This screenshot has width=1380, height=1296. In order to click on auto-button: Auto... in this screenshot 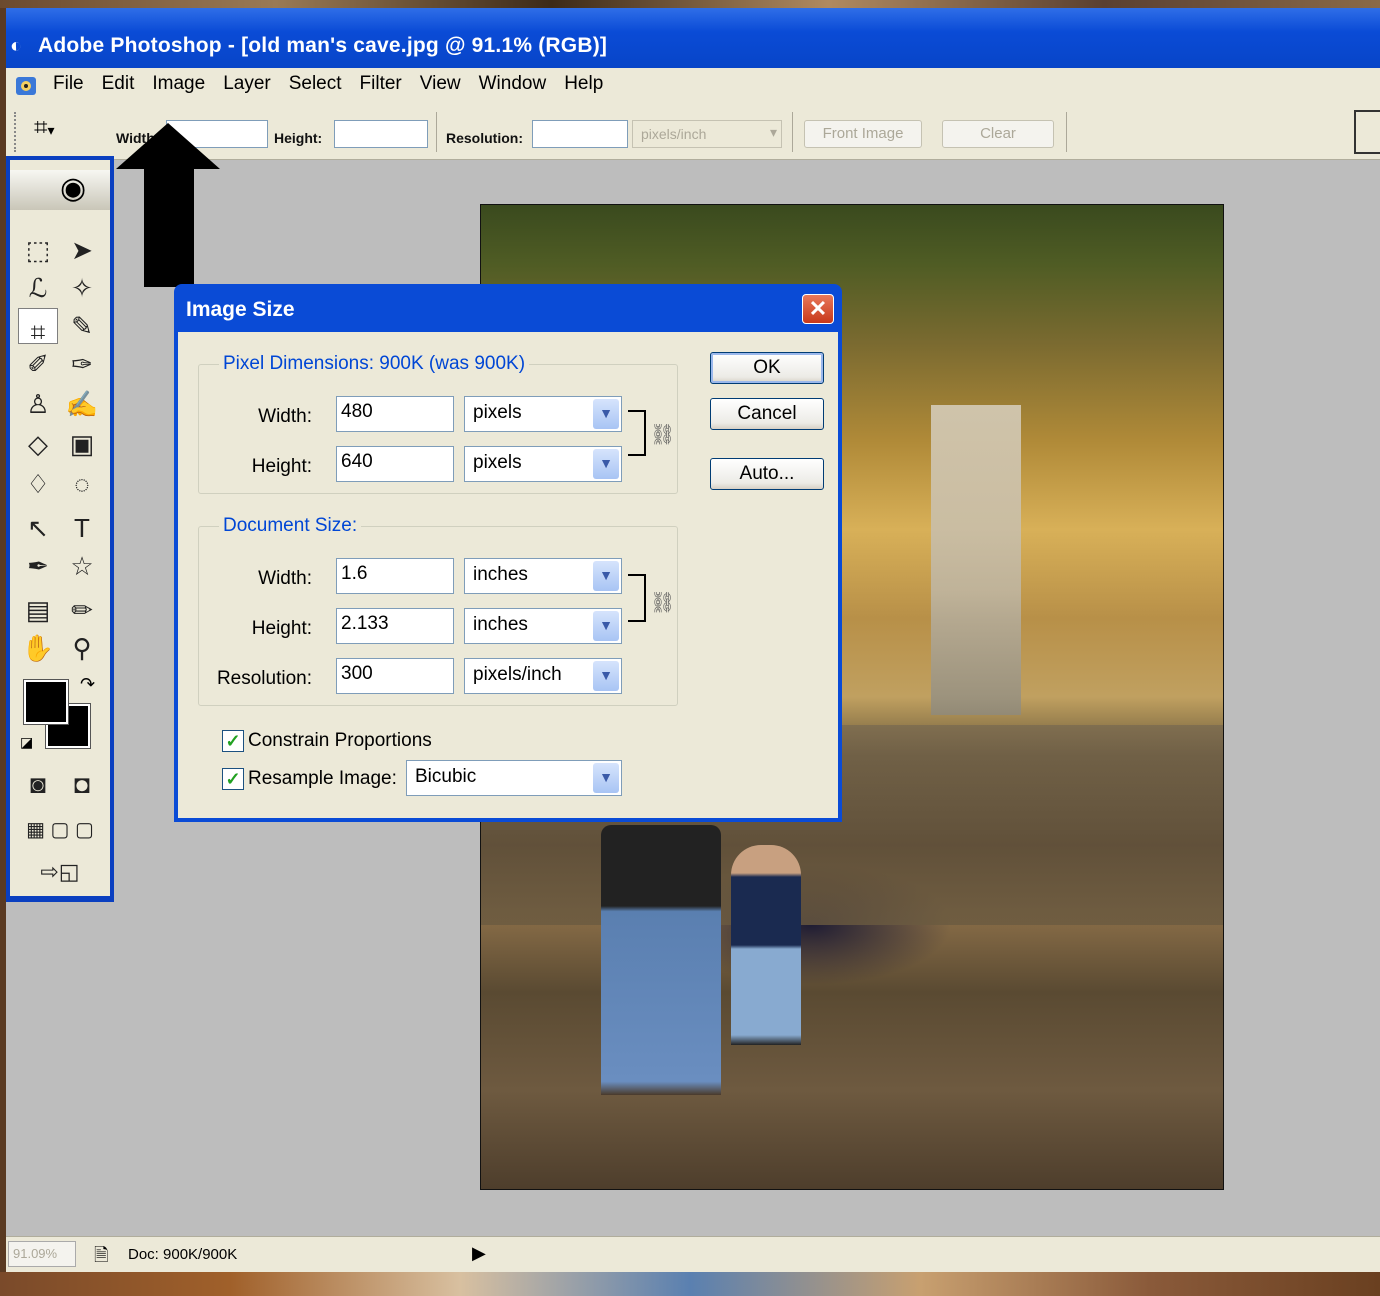, I will do `click(767, 474)`.